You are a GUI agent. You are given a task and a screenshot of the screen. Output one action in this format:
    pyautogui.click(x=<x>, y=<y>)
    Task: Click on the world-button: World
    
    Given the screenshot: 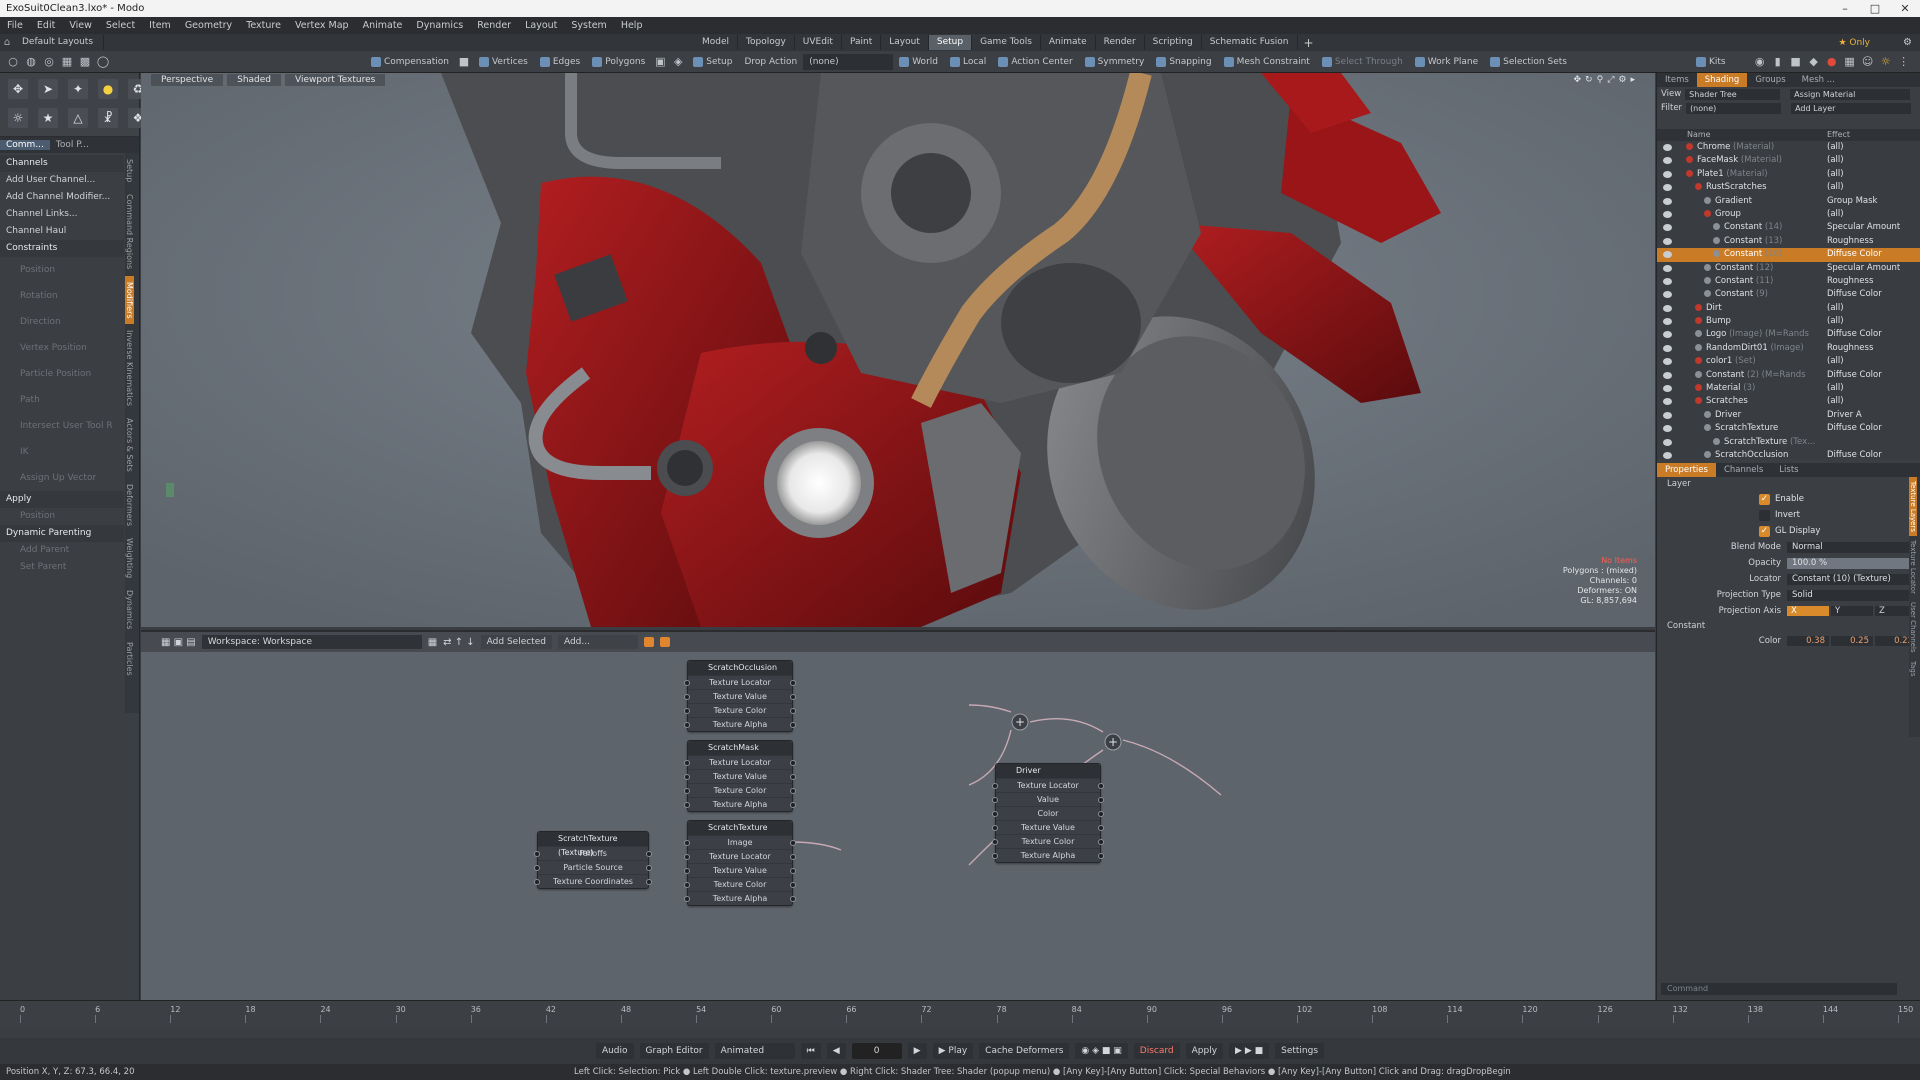 What is the action you would take?
    pyautogui.click(x=918, y=62)
    